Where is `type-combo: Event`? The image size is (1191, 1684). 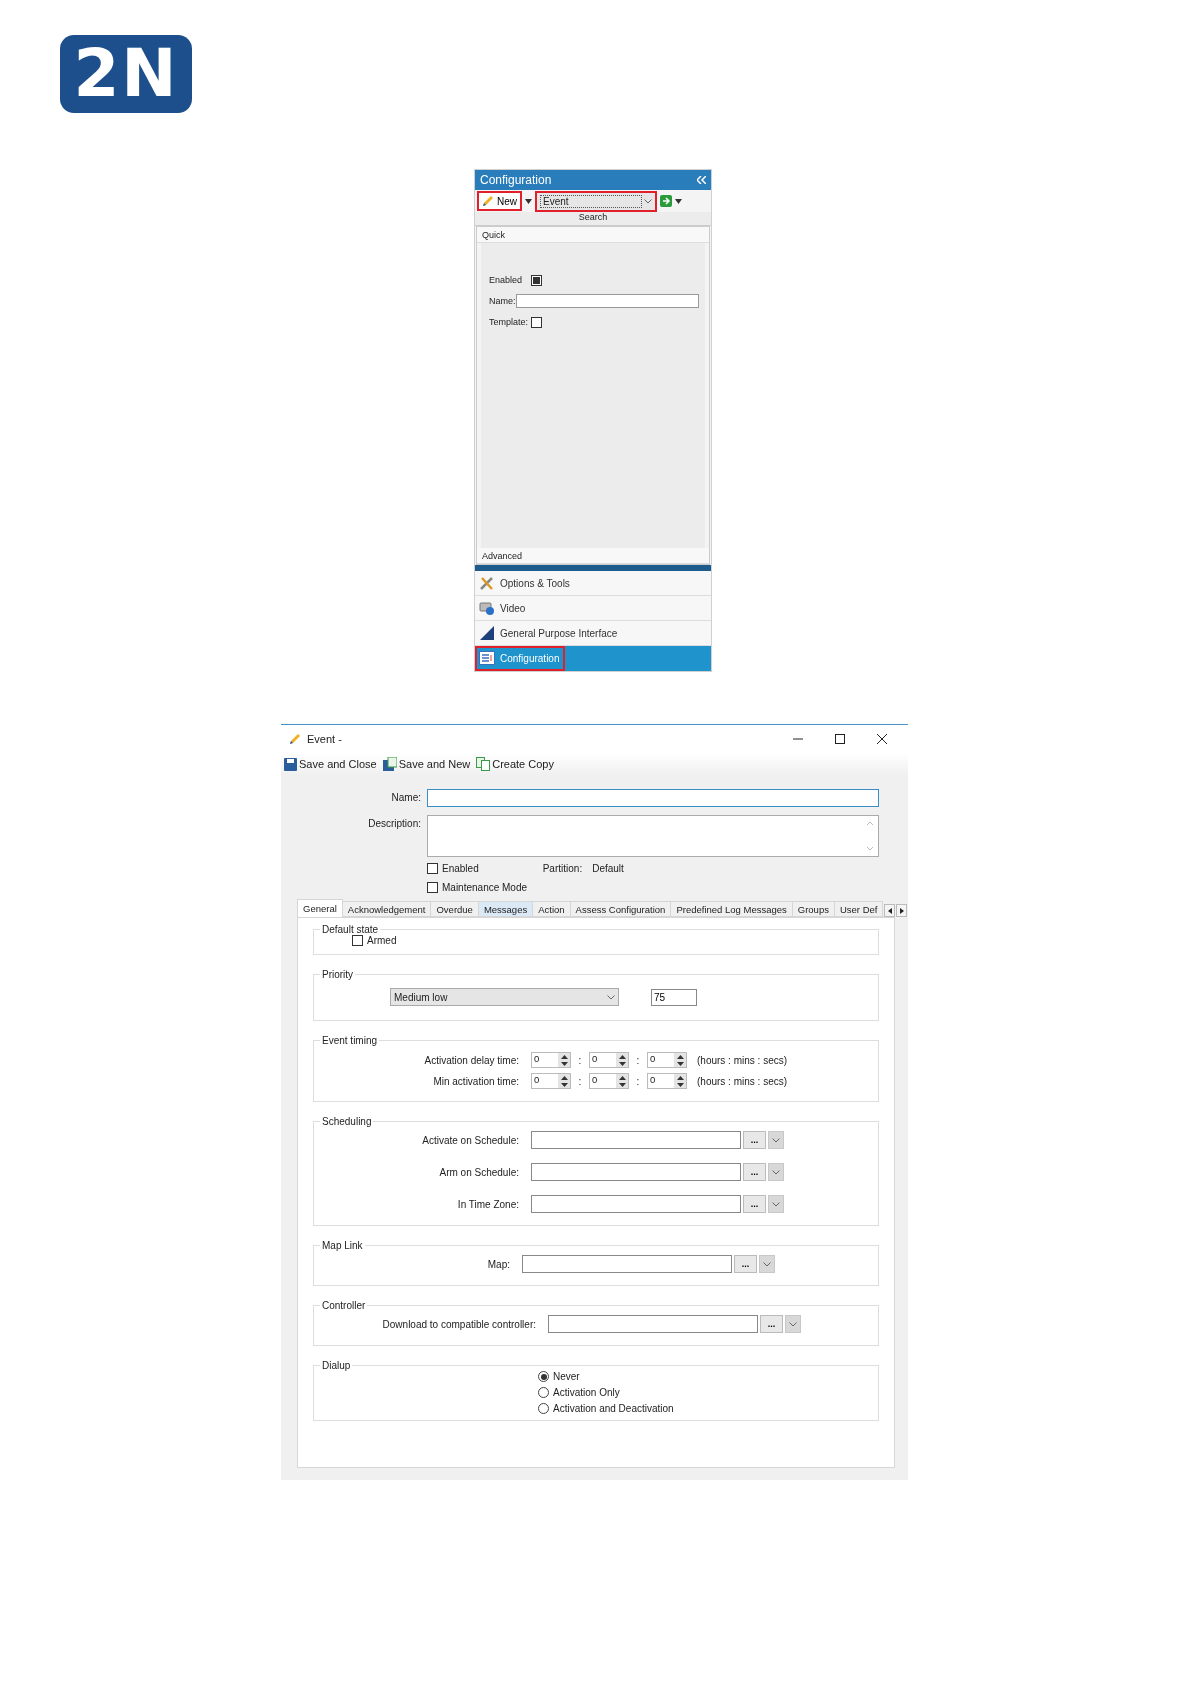 type-combo: Event is located at coordinates (596, 201).